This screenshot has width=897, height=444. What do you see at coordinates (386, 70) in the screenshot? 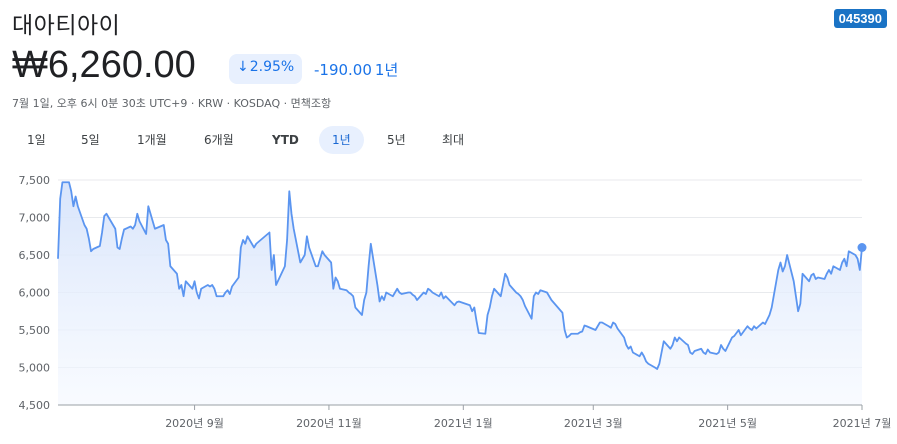
I see `change-period: 1년` at bounding box center [386, 70].